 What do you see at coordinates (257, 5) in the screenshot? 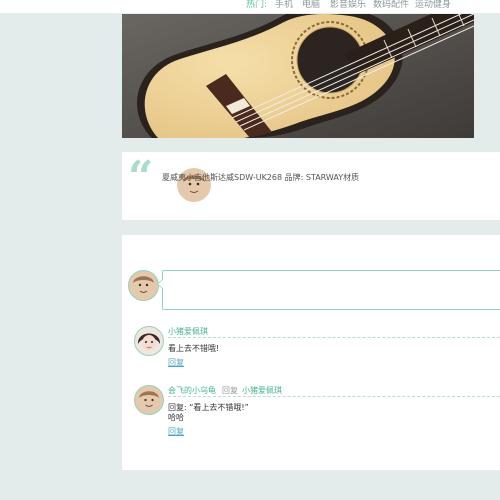
I see `nav-hot-label: 热门:` at bounding box center [257, 5].